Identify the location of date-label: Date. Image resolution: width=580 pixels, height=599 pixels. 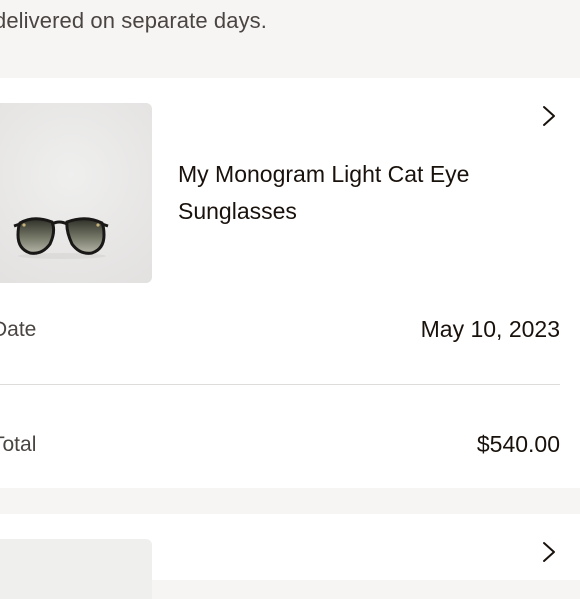
(18, 329).